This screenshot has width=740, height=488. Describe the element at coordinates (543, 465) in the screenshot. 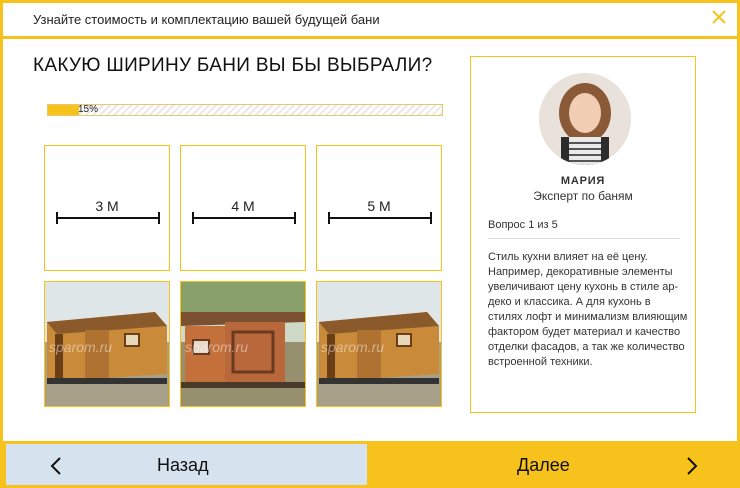

I see `next-label: Далее` at that location.